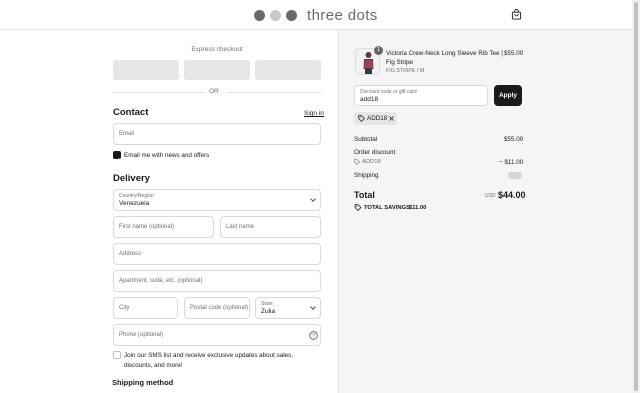  Describe the element at coordinates (130, 254) in the screenshot. I see `address-placeholder: Address` at that location.